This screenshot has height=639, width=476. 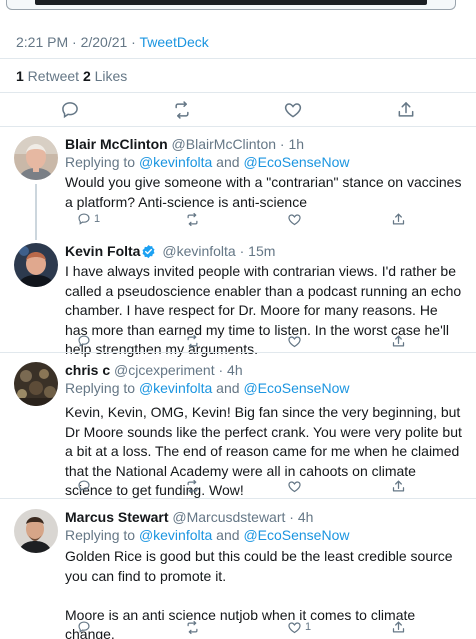 What do you see at coordinates (216, 251) in the screenshot?
I see `handle-time: @kevinfolta · 15m` at bounding box center [216, 251].